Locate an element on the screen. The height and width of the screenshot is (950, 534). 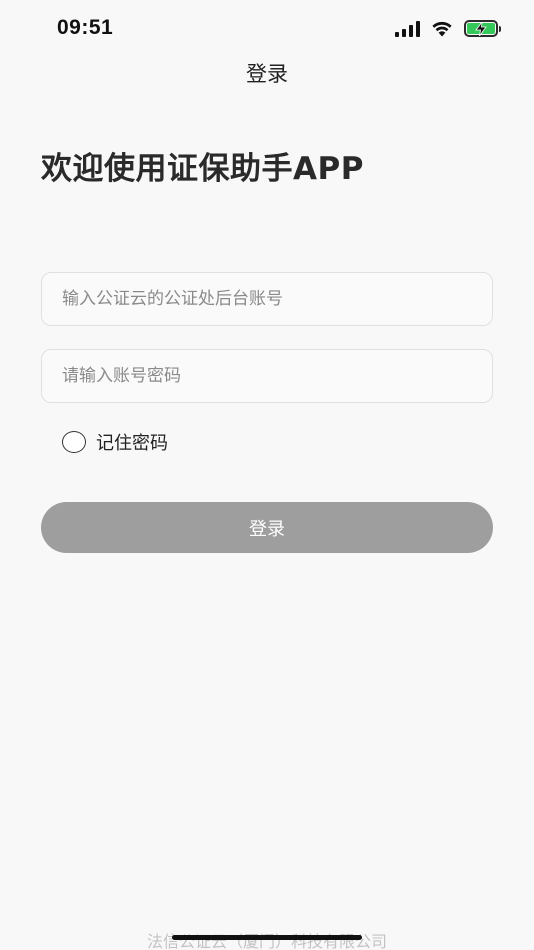
password-input is located at coordinates (267, 376).